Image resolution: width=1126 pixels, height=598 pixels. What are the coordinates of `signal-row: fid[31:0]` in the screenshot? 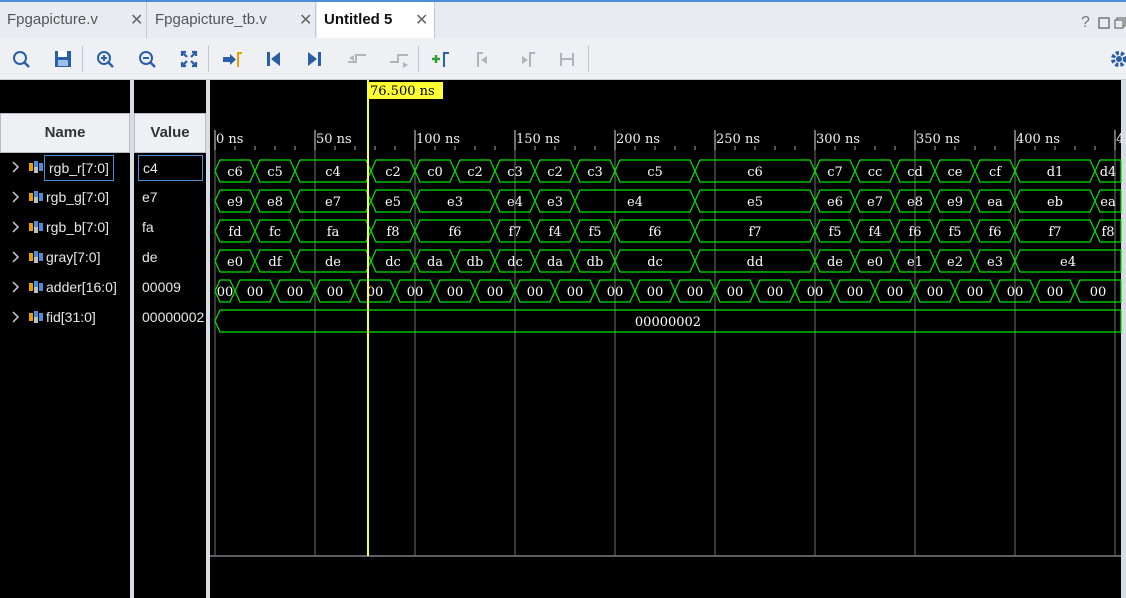 It's located at (65, 318).